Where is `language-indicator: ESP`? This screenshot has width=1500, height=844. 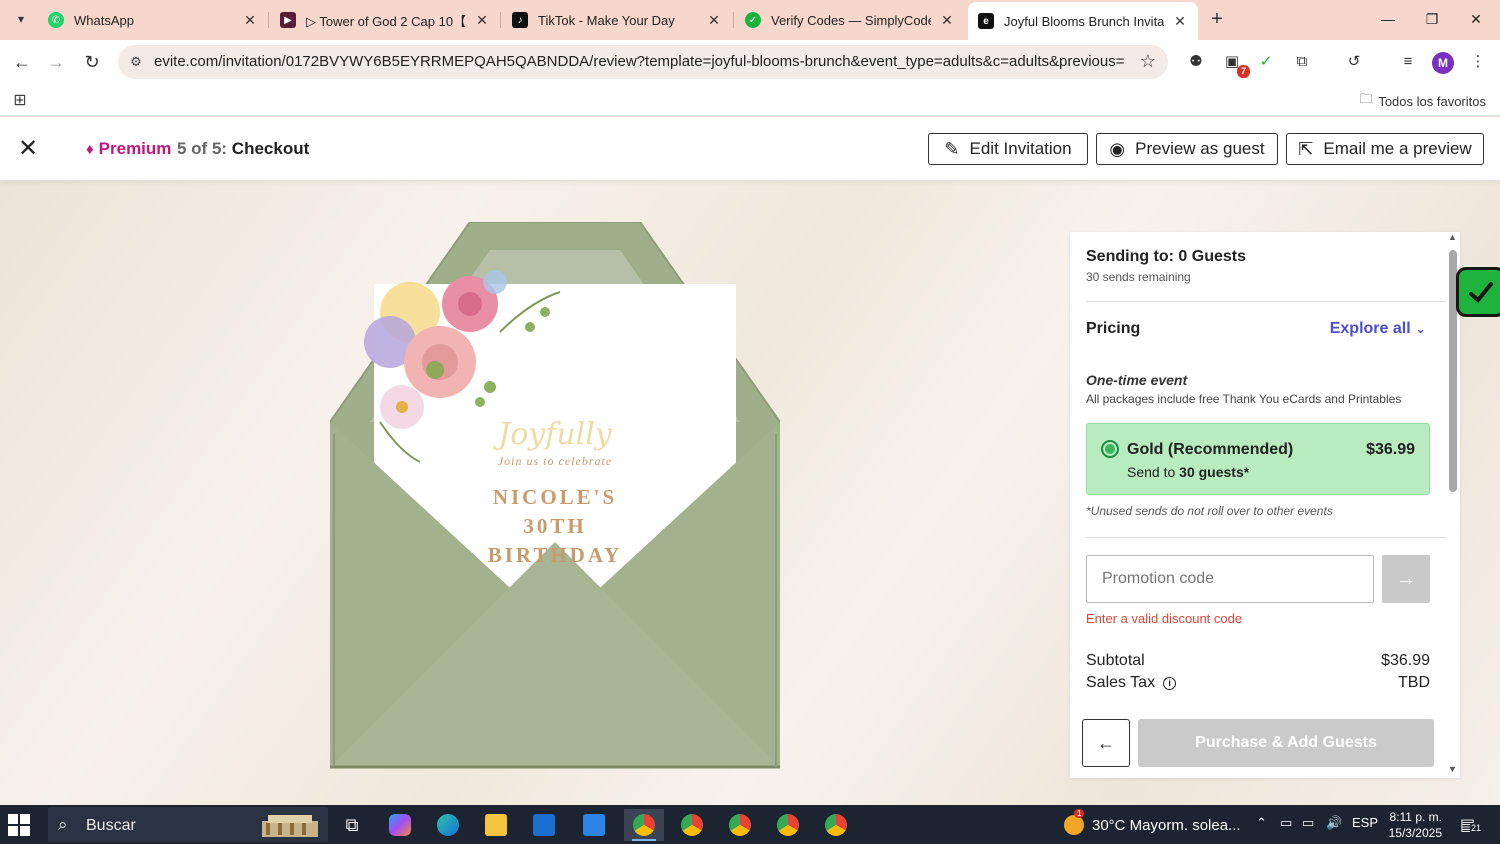 language-indicator: ESP is located at coordinates (1365, 822).